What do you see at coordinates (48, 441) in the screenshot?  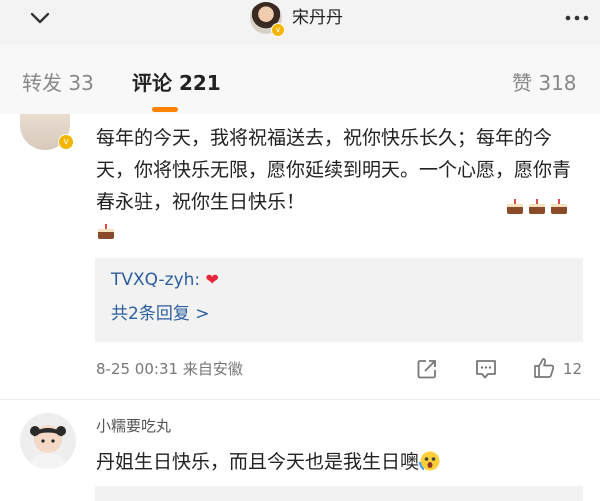 I see `commenter2-avatar` at bounding box center [48, 441].